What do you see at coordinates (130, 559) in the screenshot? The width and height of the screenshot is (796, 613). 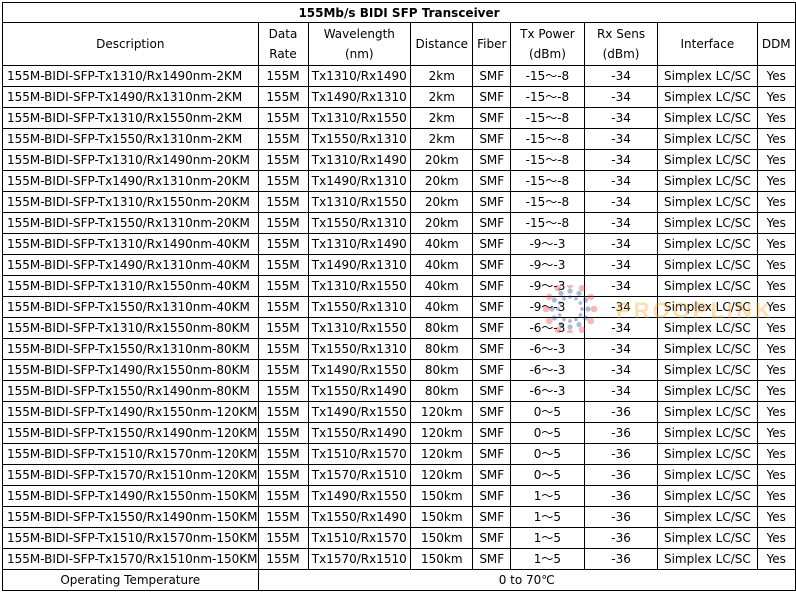 I see `cell-description: 155M-BIDI-SFP-Tx1570/Rx1510nm-150KM` at bounding box center [130, 559].